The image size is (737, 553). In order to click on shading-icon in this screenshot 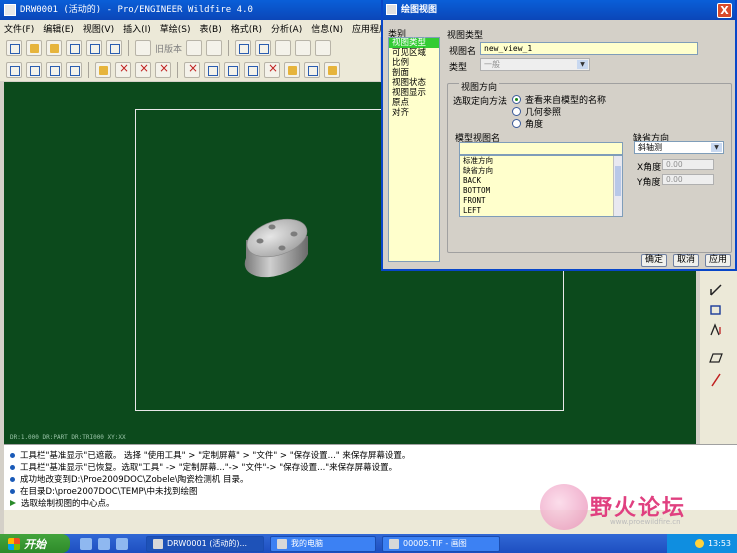, I will do `click(74, 70)`.